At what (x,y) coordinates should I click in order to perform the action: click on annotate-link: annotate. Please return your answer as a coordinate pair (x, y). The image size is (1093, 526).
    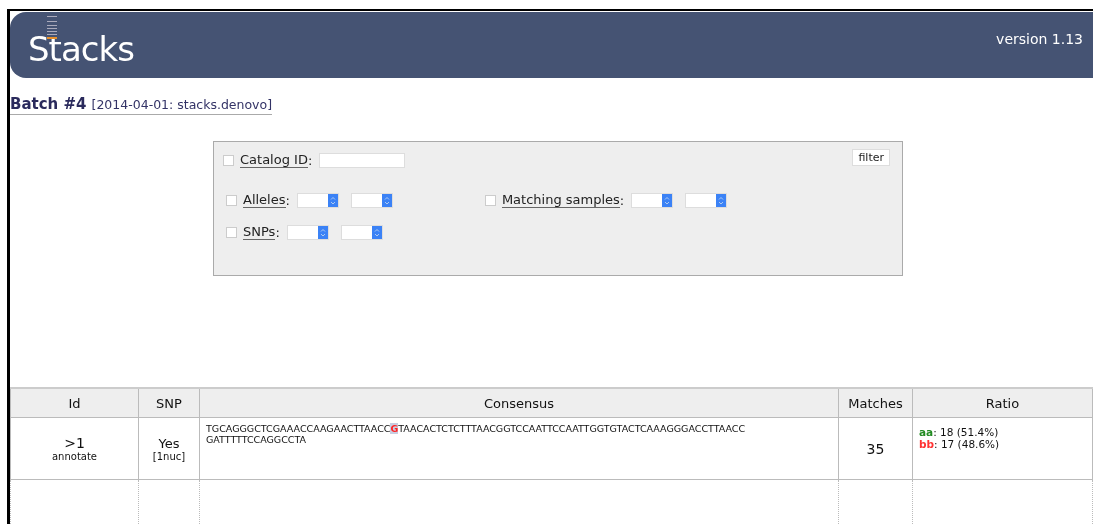
    Looking at the image, I should click on (74, 456).